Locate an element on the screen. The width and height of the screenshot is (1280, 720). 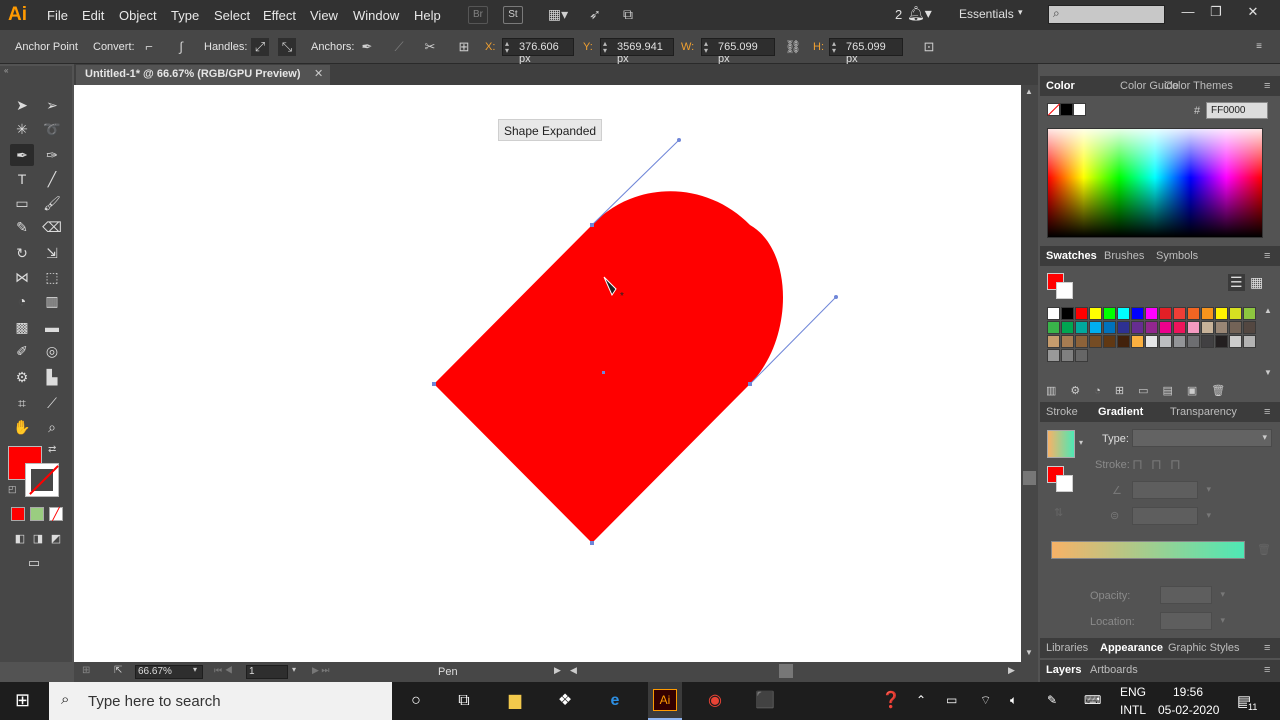
swatch-scroll-up-icon: ▲ is located at coordinates (1268, 310).